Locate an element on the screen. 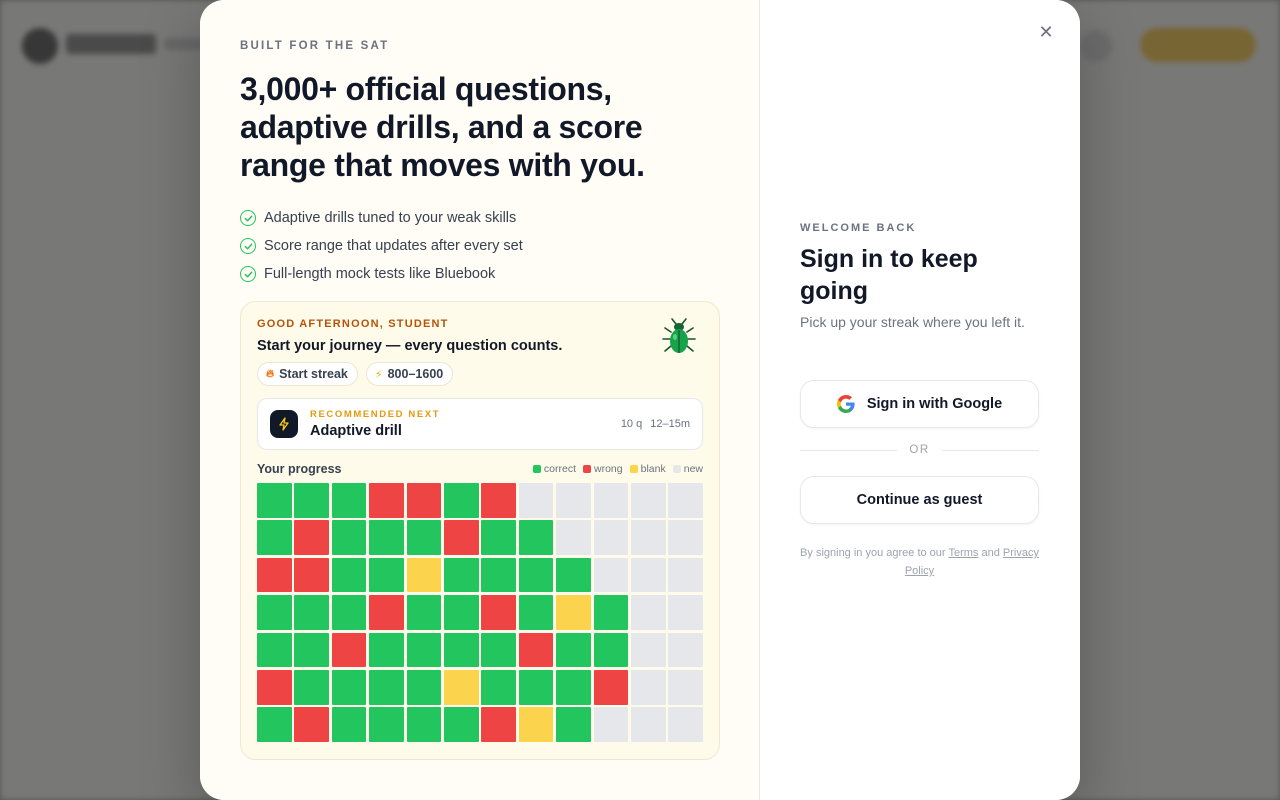  lightning-icon: ⚡︎ is located at coordinates (378, 374).